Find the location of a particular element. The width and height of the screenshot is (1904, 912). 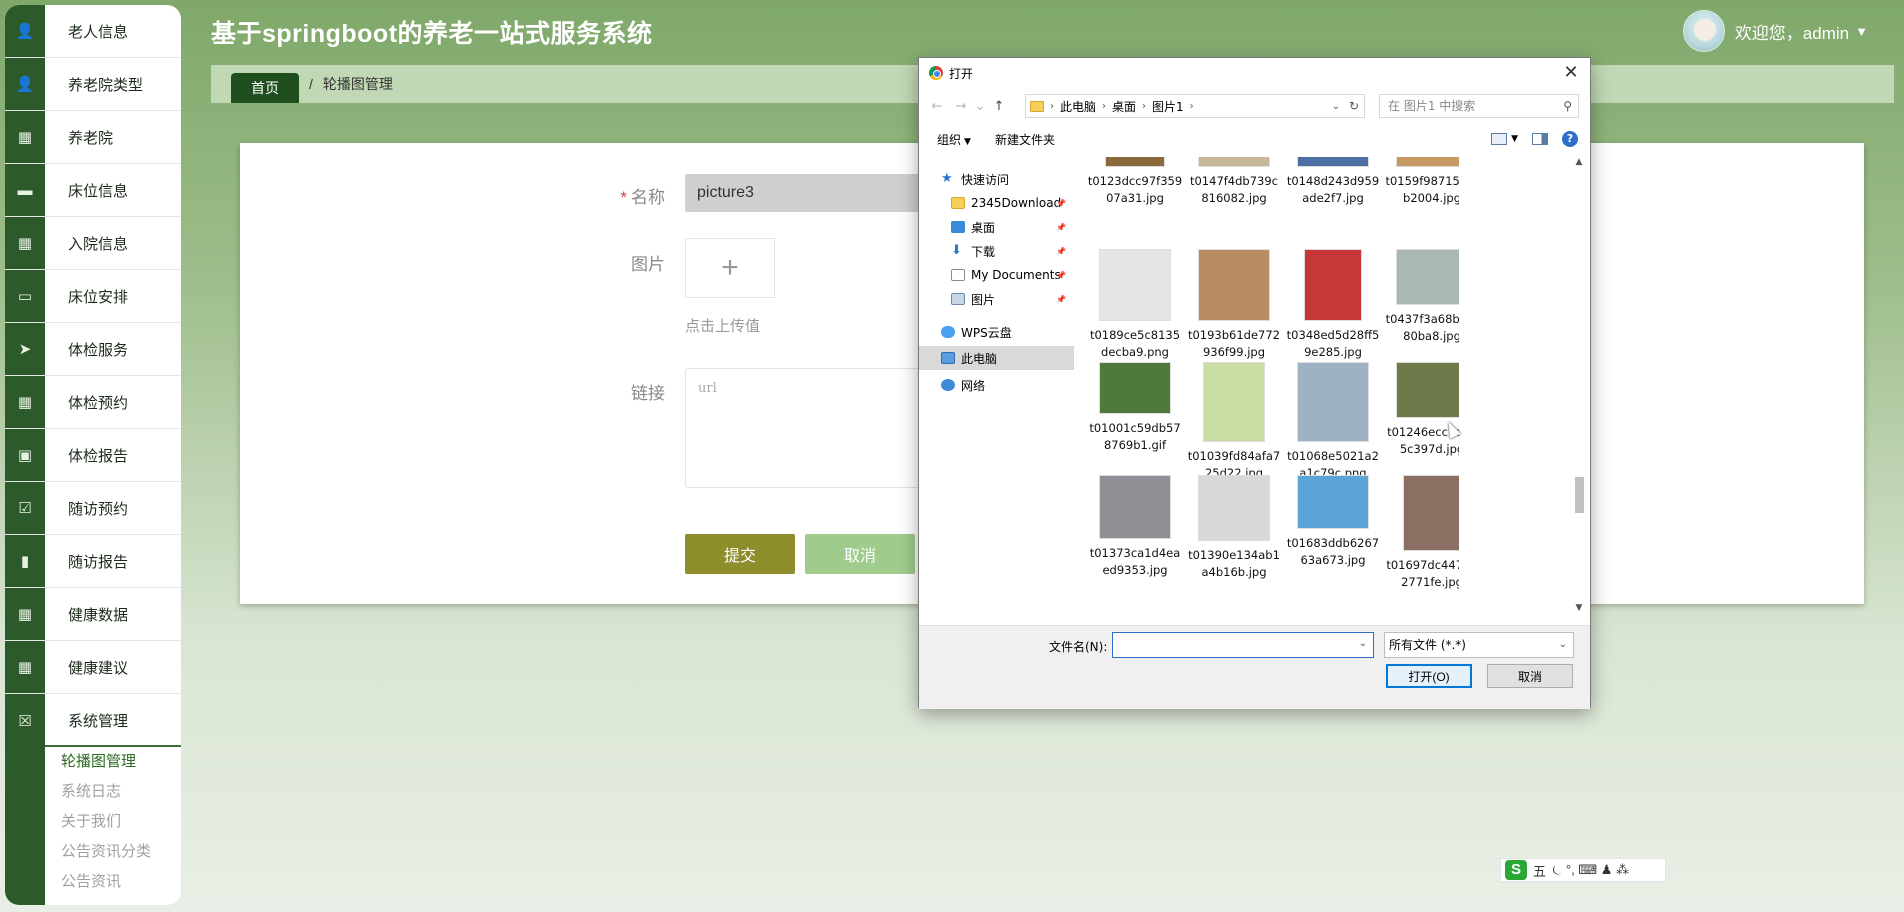

search-input: 在 图片1 中搜索 ⚲ is located at coordinates (1479, 106).